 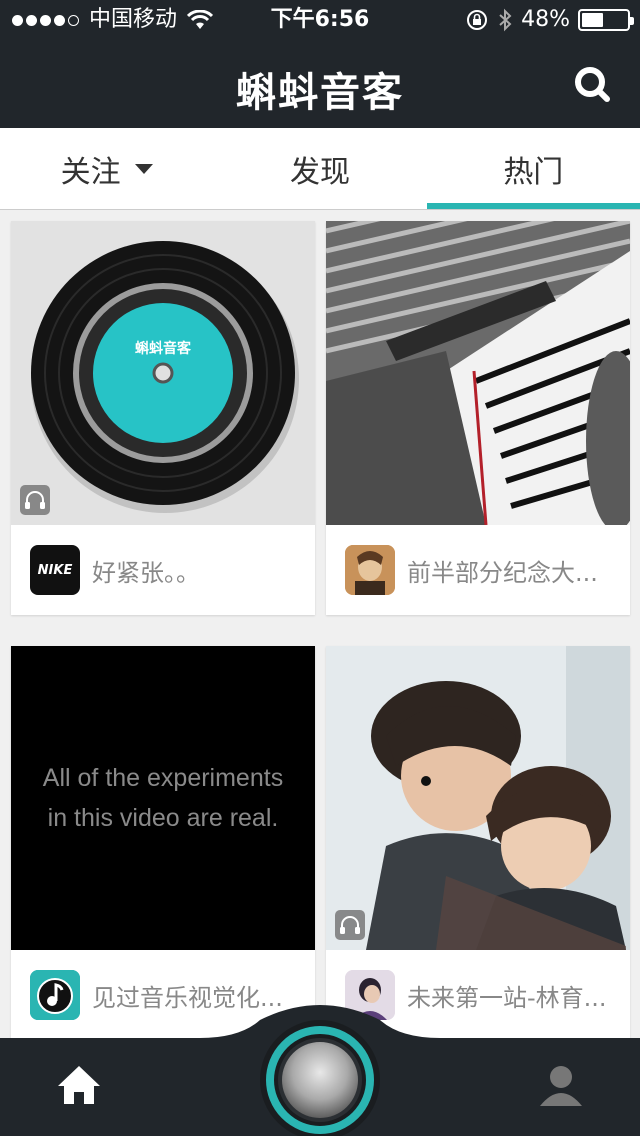 What do you see at coordinates (561, 1085) in the screenshot?
I see `profile-icon` at bounding box center [561, 1085].